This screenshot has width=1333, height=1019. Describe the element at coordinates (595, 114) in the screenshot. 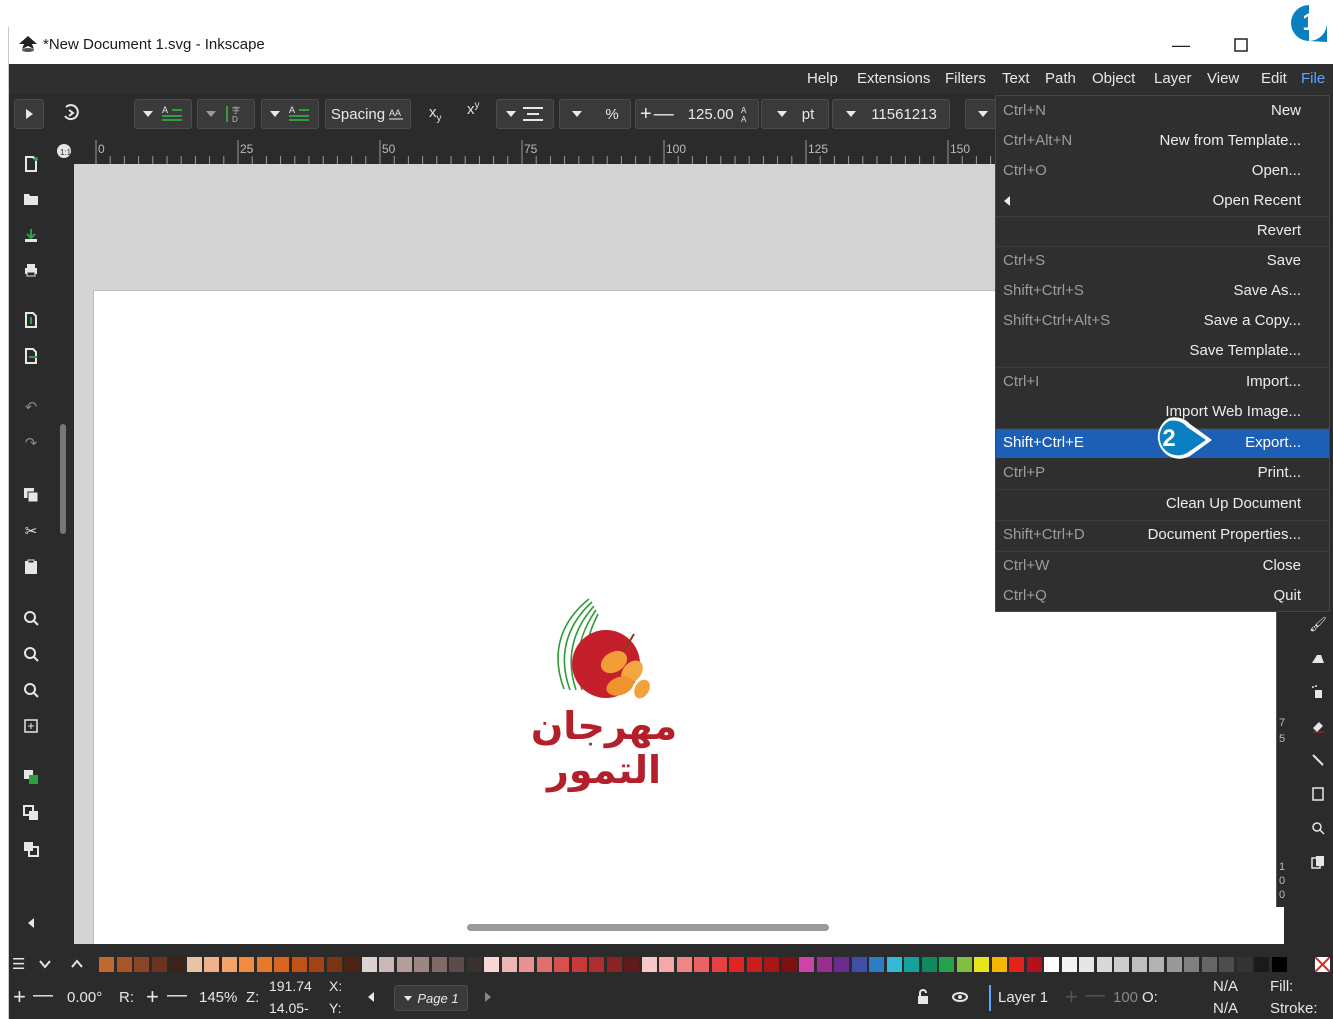

I see `unit-percent-dropdown: %` at that location.